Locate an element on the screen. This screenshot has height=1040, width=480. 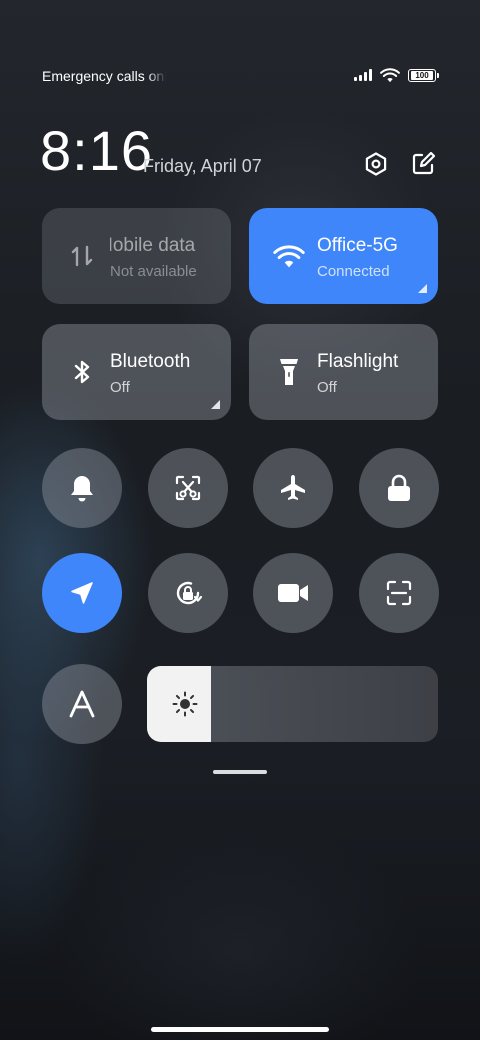
tile-mobile-data-status: Not available is located at coordinates (153, 271).